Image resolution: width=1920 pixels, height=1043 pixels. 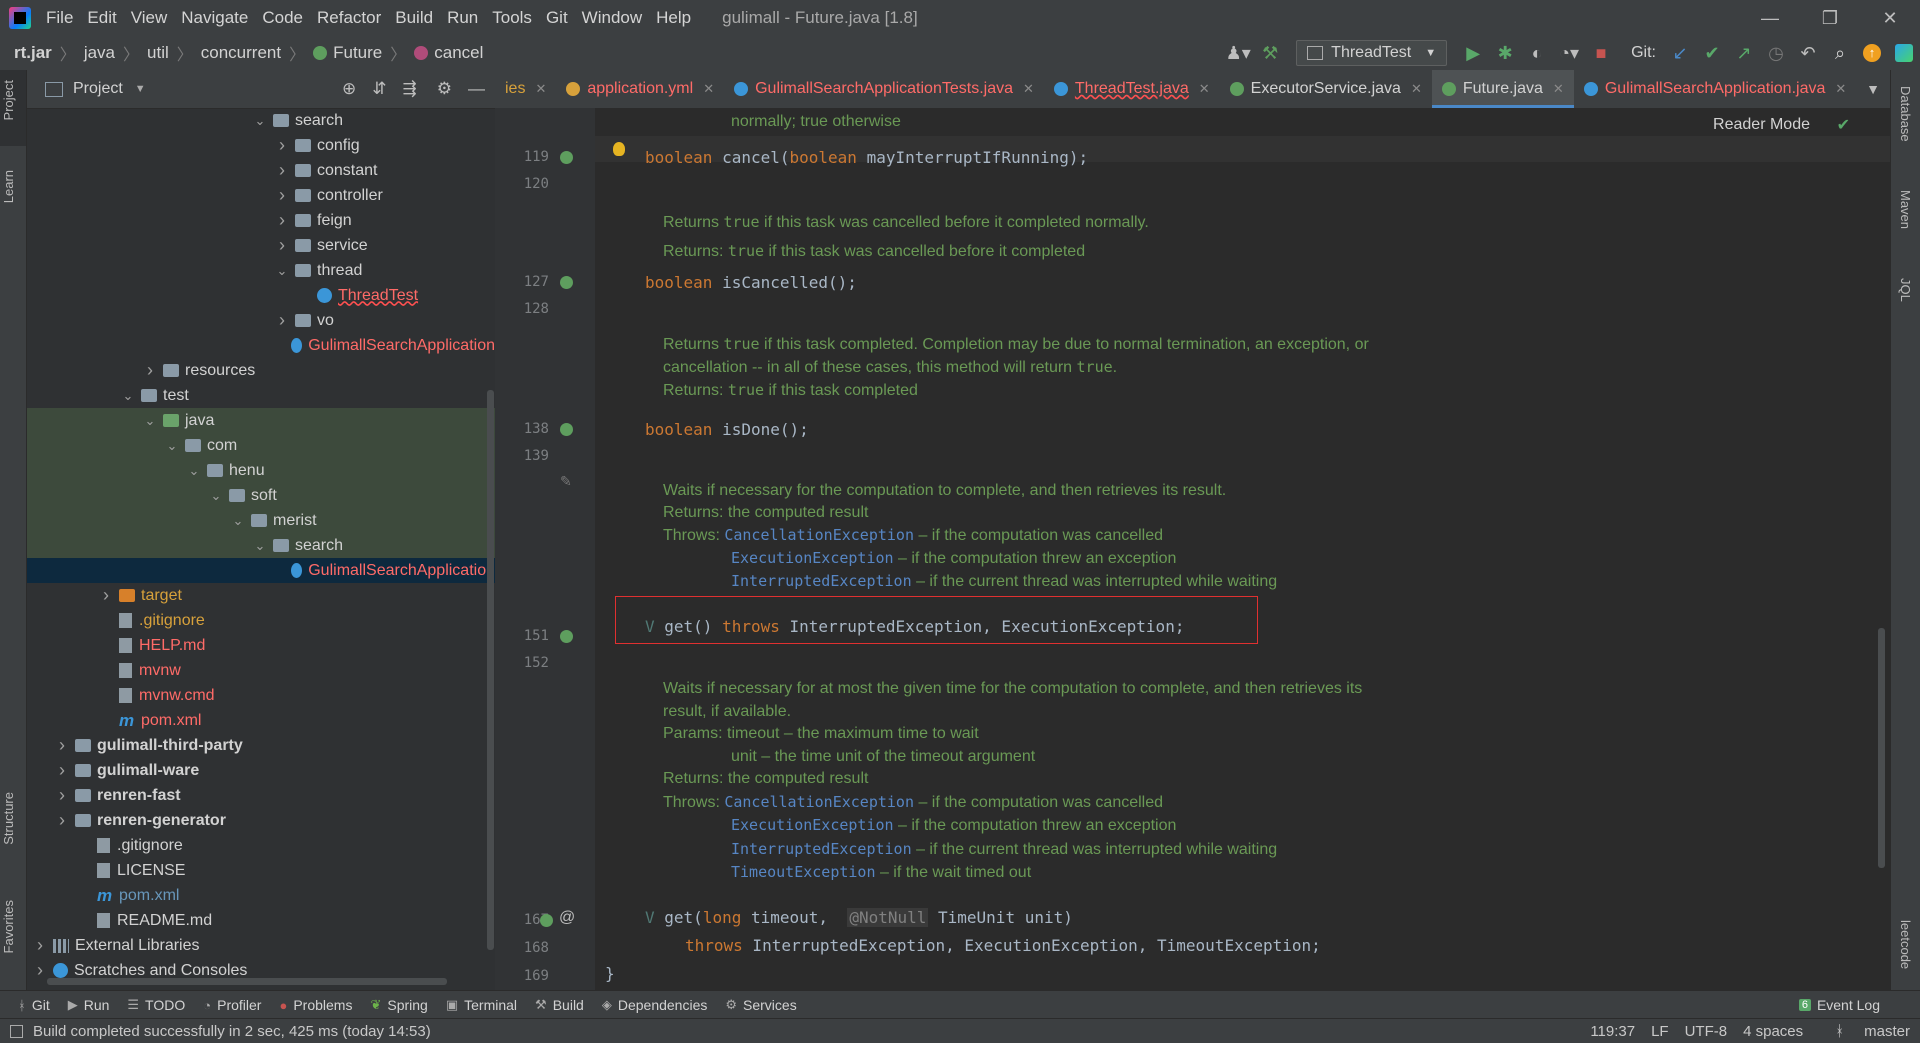 I want to click on breadcrumb-java: java, so click(x=99, y=53).